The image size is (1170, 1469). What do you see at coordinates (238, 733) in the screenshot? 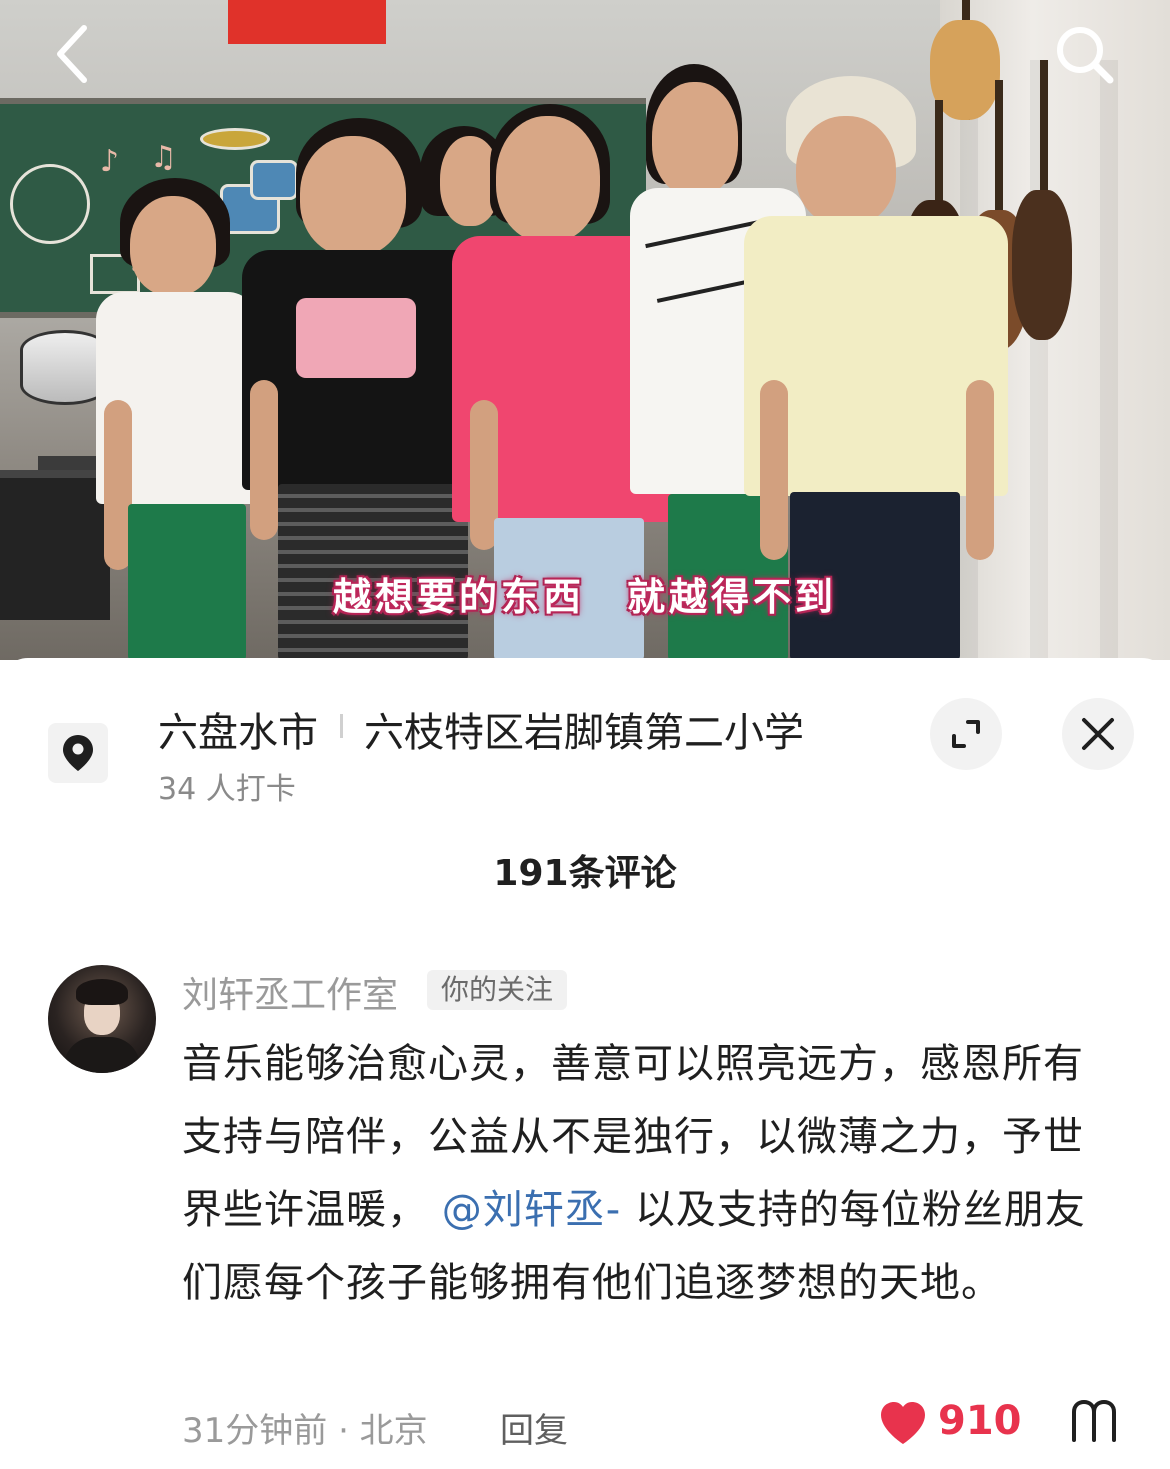
I see `location-city: 六盘水市` at bounding box center [238, 733].